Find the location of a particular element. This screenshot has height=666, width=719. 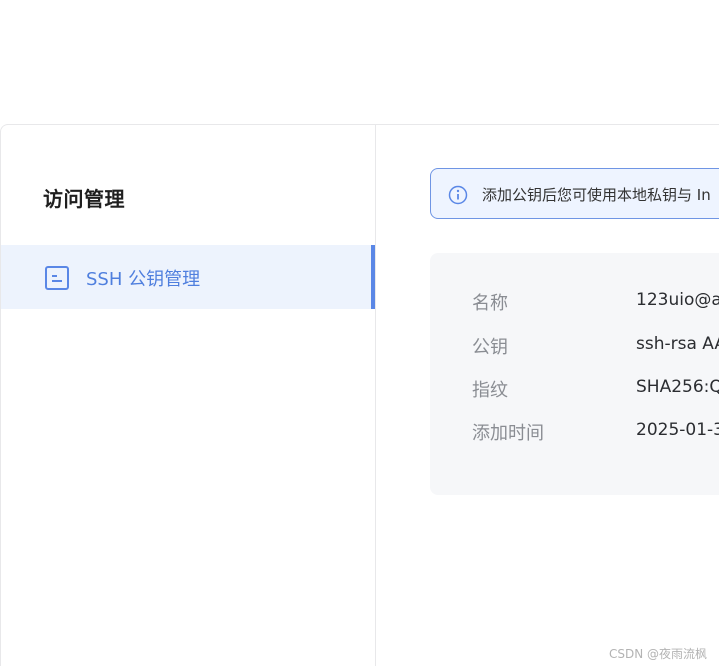

field-row-name: 名称 123uio@a is located at coordinates (574, 302).